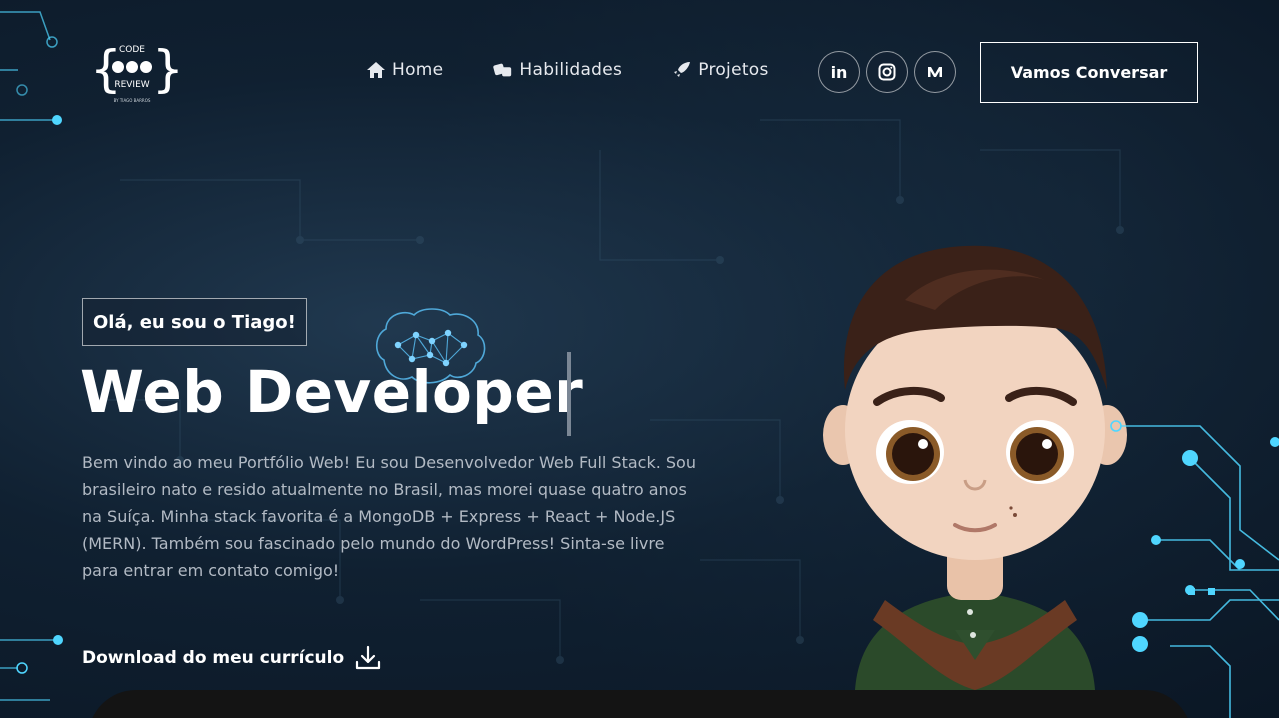 The height and width of the screenshot is (718, 1279). What do you see at coordinates (502, 70) in the screenshot?
I see `dice-icon` at bounding box center [502, 70].